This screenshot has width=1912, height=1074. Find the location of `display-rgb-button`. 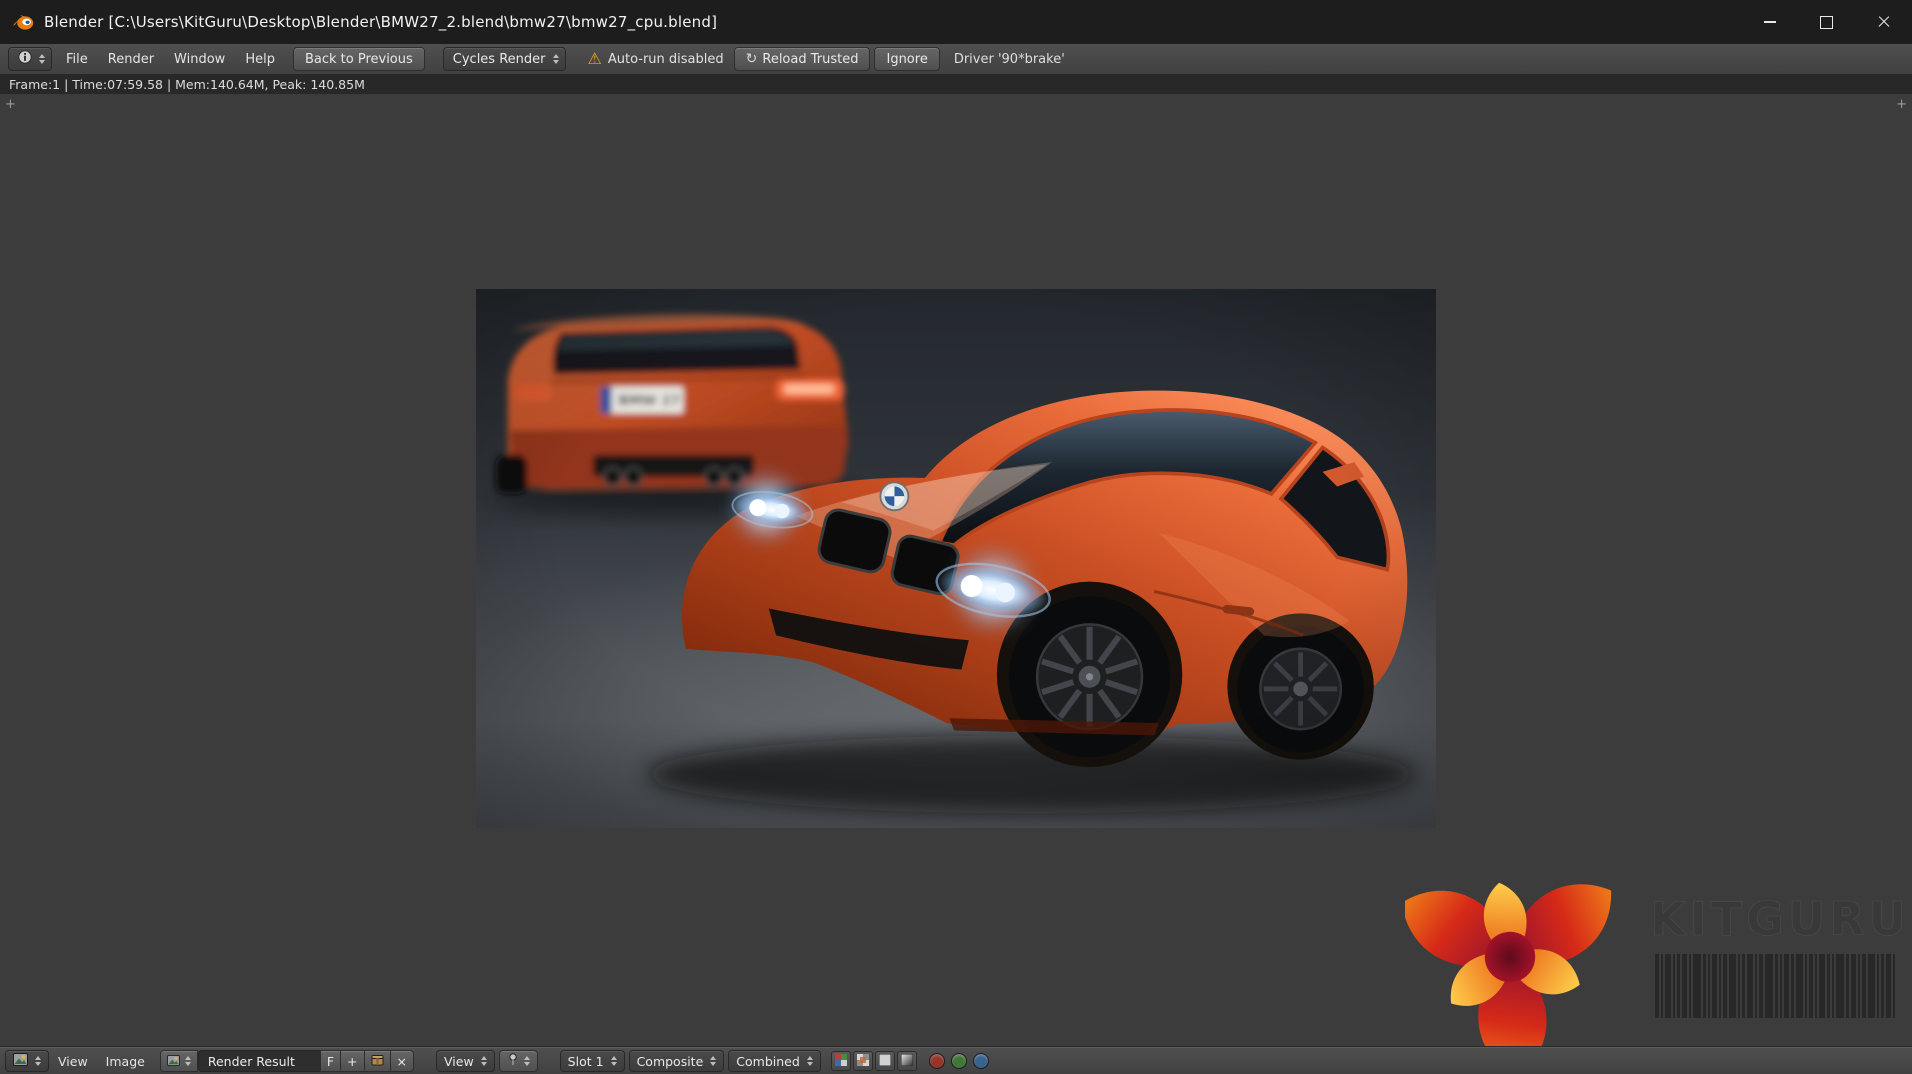

display-rgb-button is located at coordinates (840, 1061).